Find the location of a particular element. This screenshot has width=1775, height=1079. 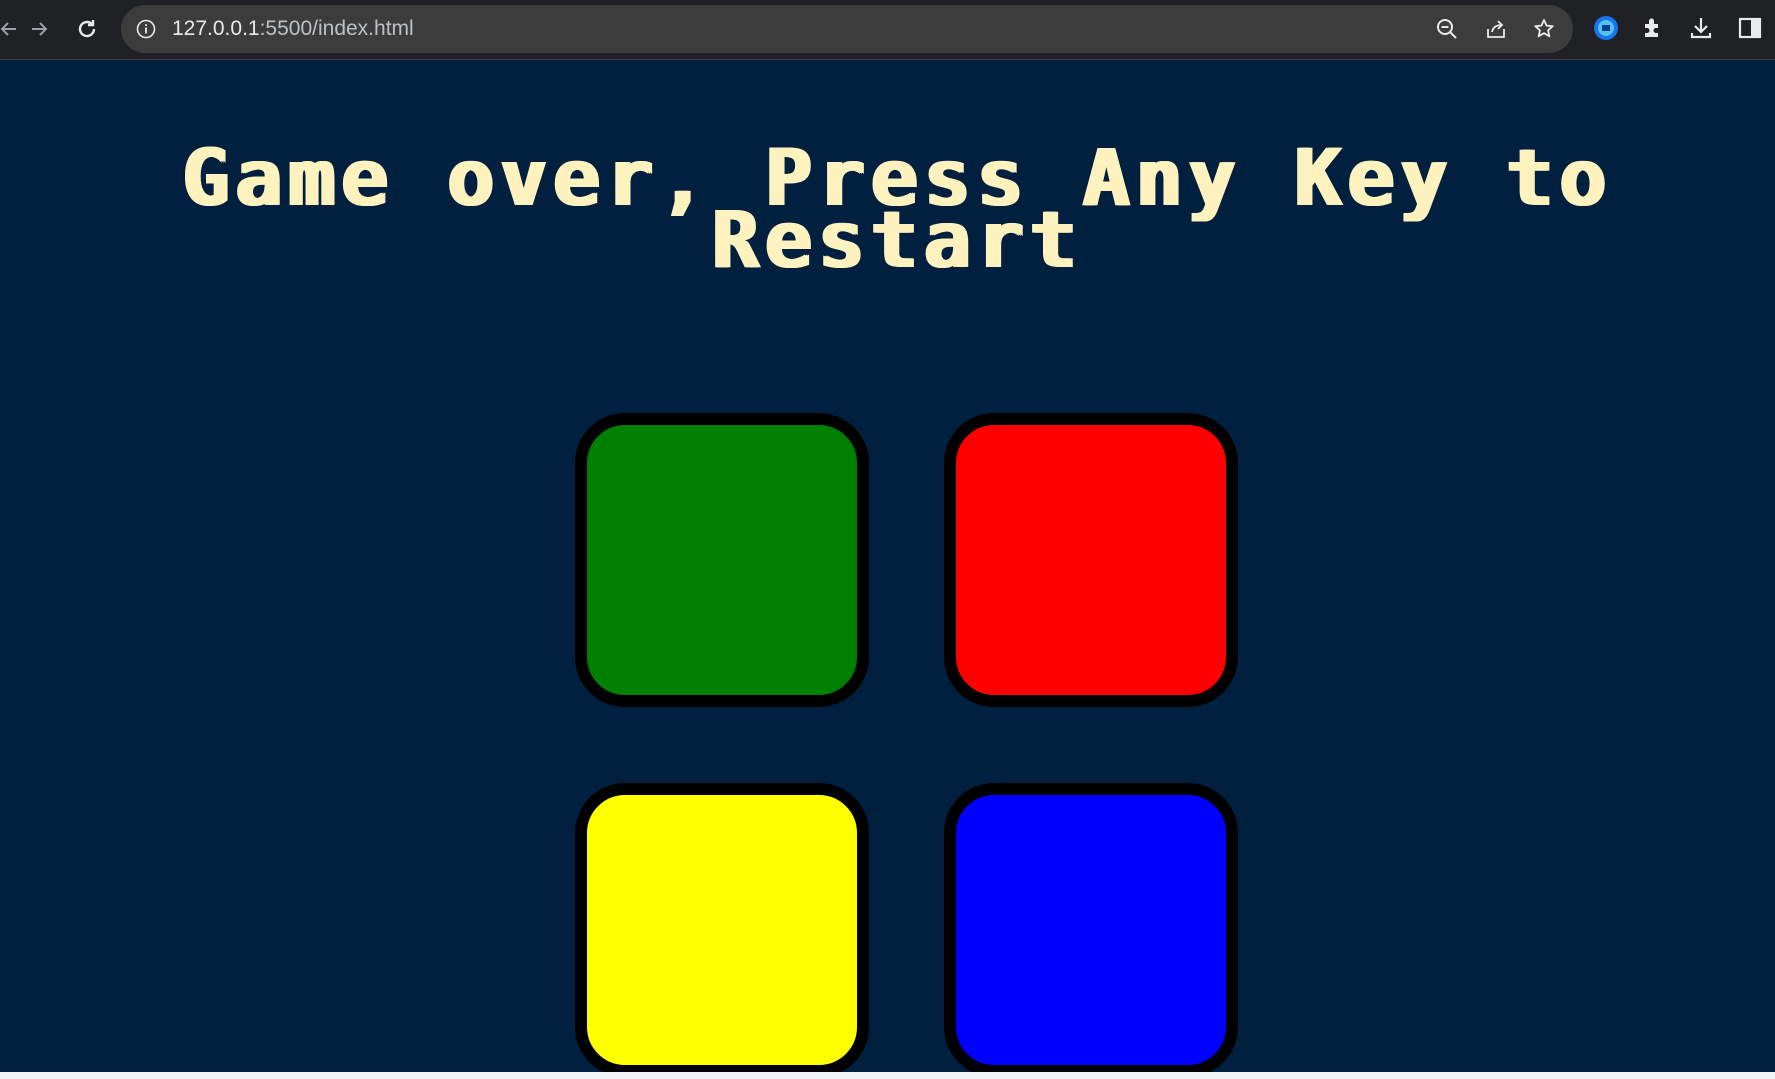

reload-icon is located at coordinates (87, 29).